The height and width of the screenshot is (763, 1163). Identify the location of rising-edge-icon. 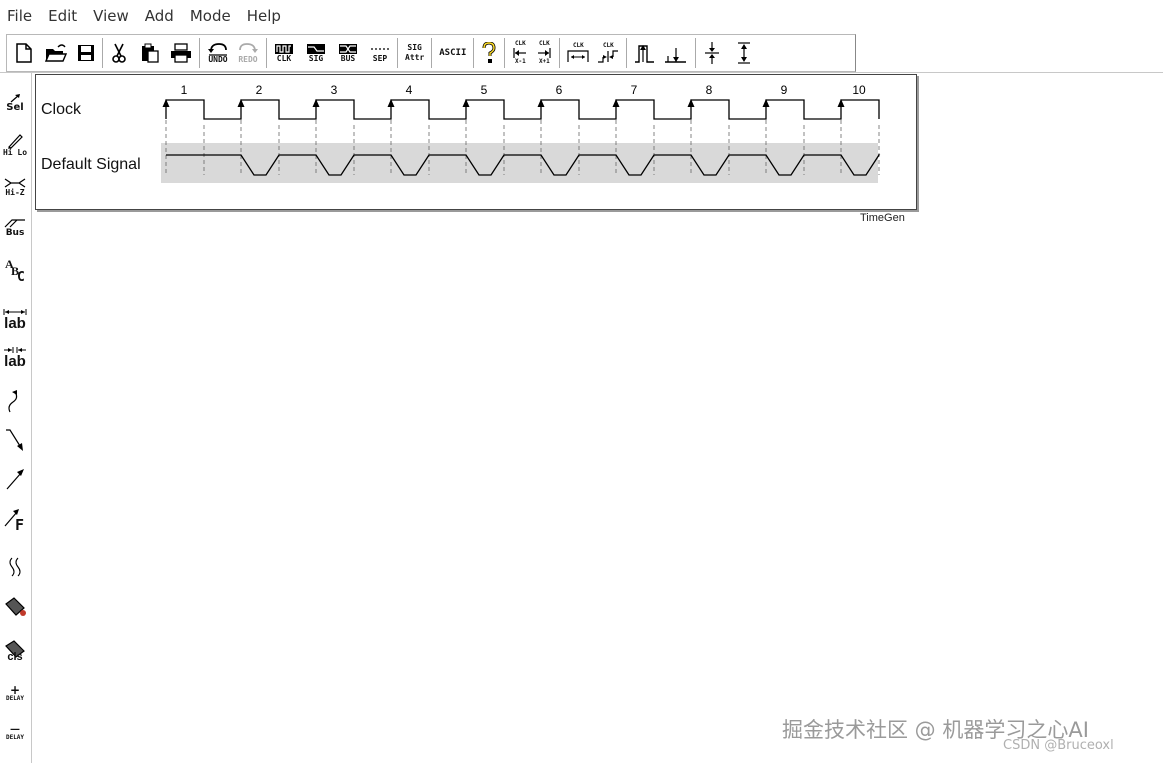
(645, 54).